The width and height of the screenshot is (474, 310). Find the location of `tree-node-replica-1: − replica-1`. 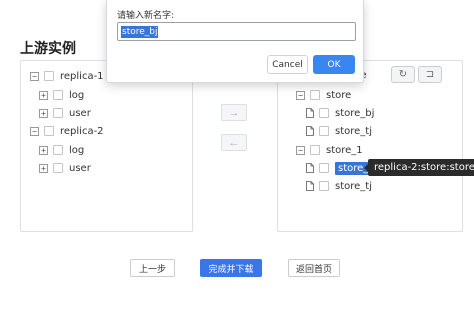

tree-node-replica-1: − replica-1 is located at coordinates (67, 76).